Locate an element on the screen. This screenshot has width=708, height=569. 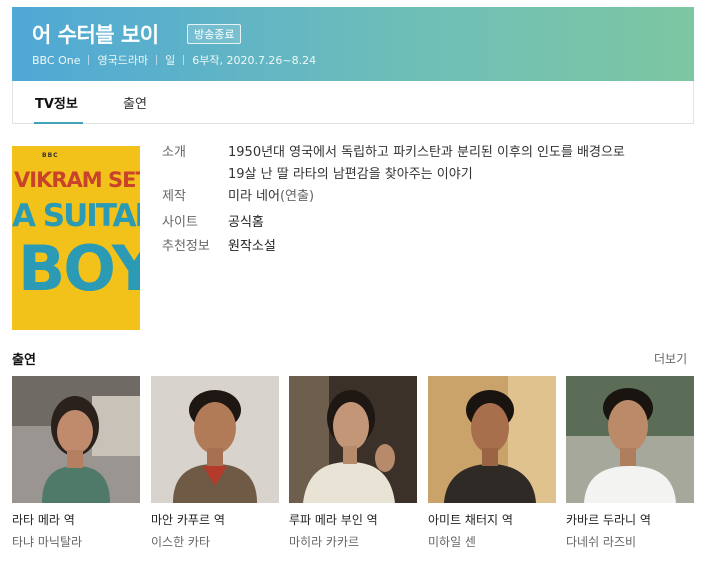
page-title: 어 수터블 보이 is located at coordinates (95, 35).